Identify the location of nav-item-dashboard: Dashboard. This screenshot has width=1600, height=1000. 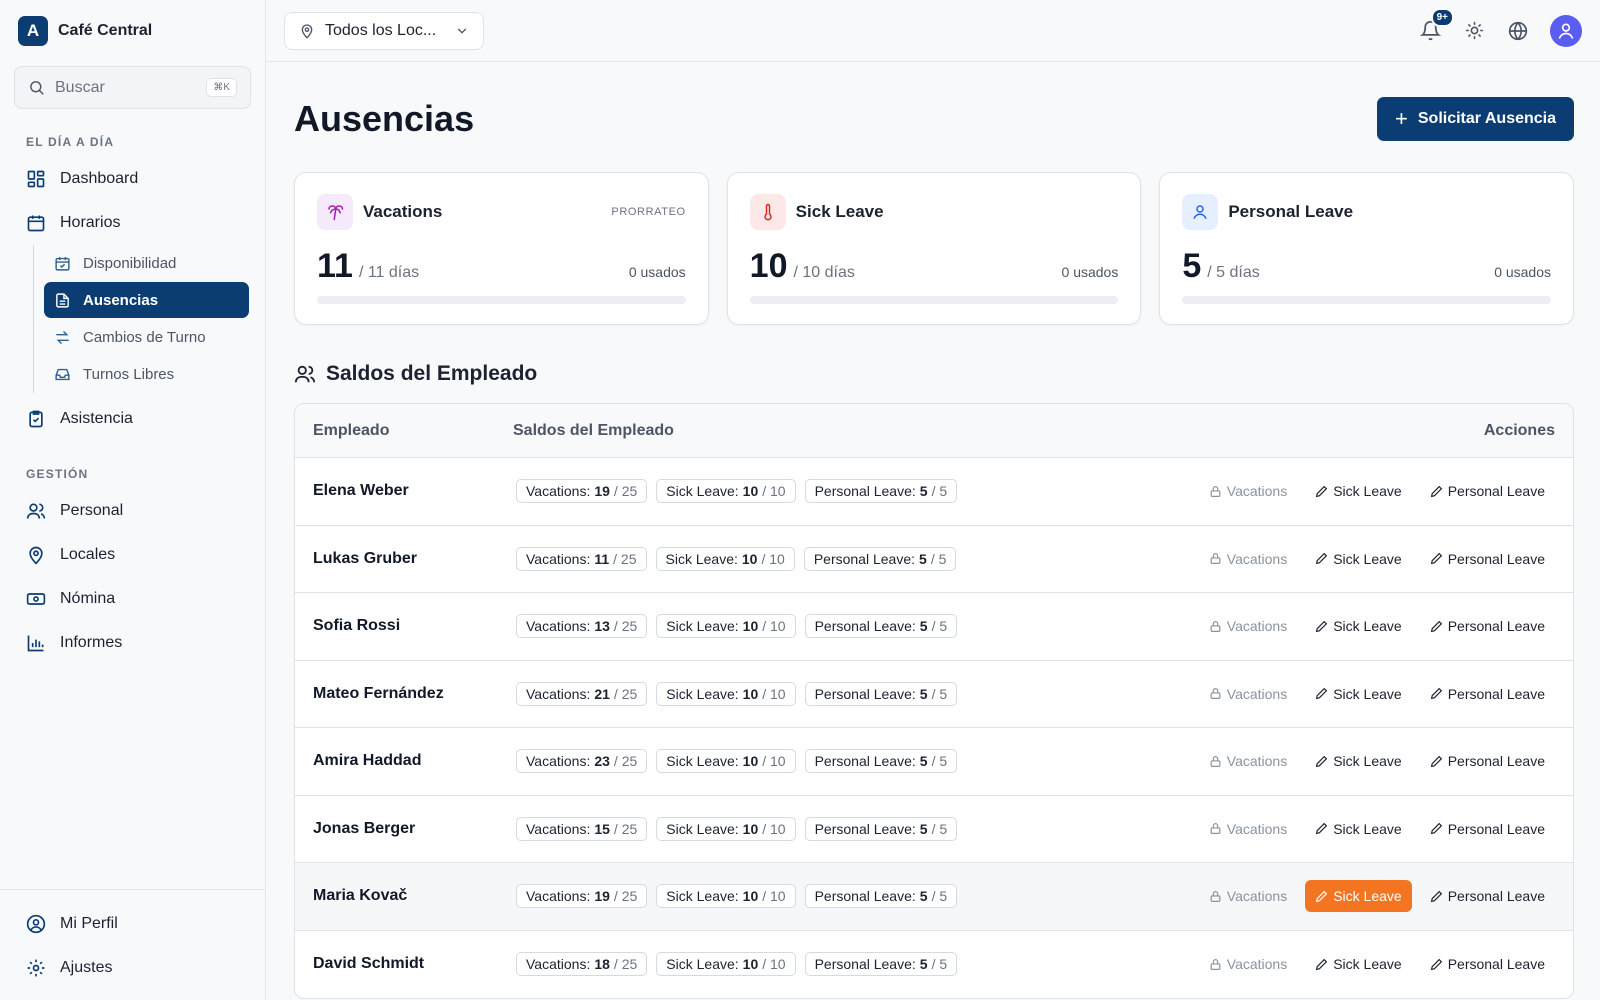
(132, 179).